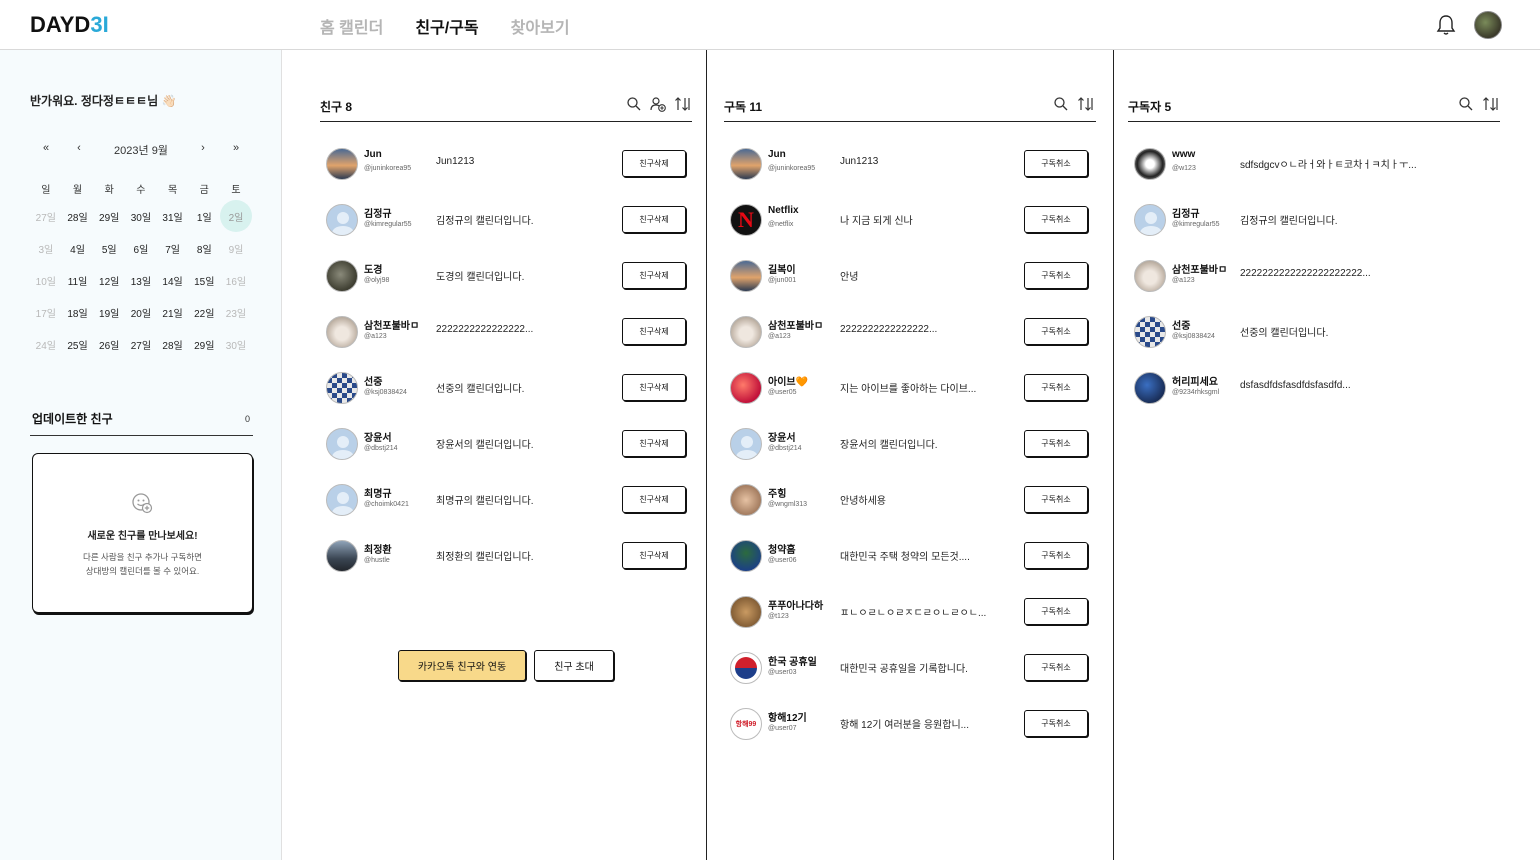  What do you see at coordinates (46, 248) in the screenshot?
I see `calendar-day: 3일` at bounding box center [46, 248].